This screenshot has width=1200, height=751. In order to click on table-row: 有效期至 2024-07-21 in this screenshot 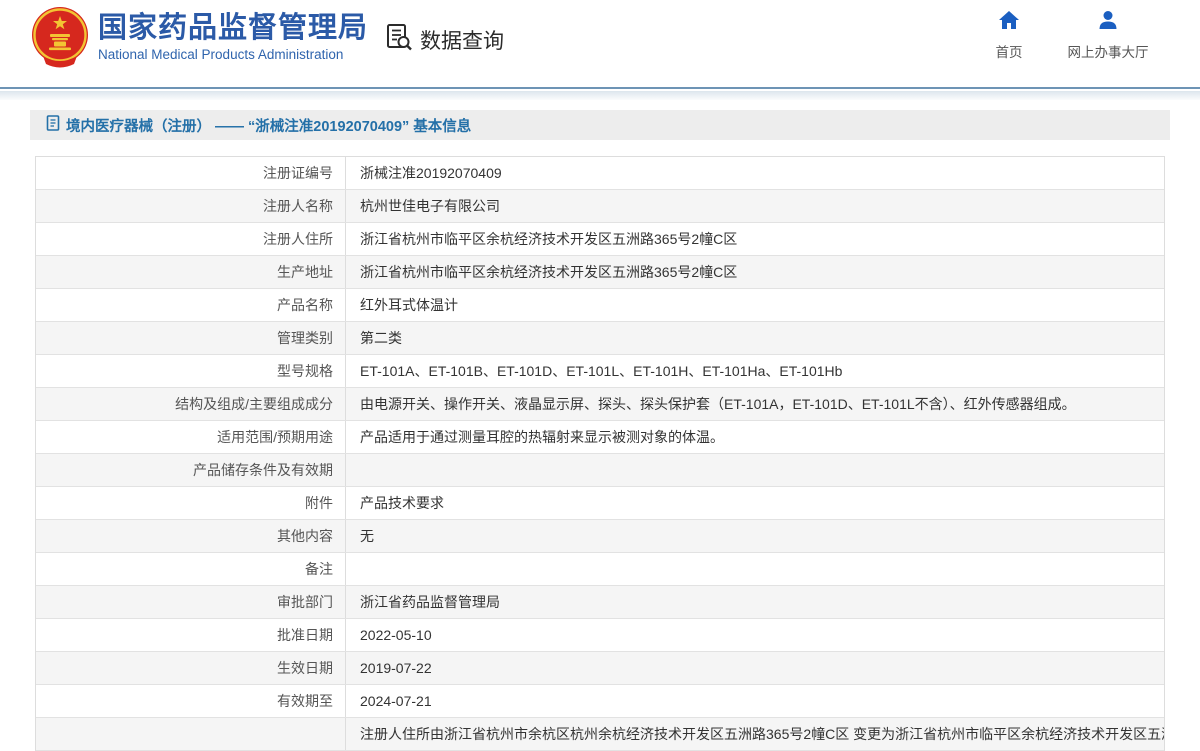, I will do `click(600, 701)`.